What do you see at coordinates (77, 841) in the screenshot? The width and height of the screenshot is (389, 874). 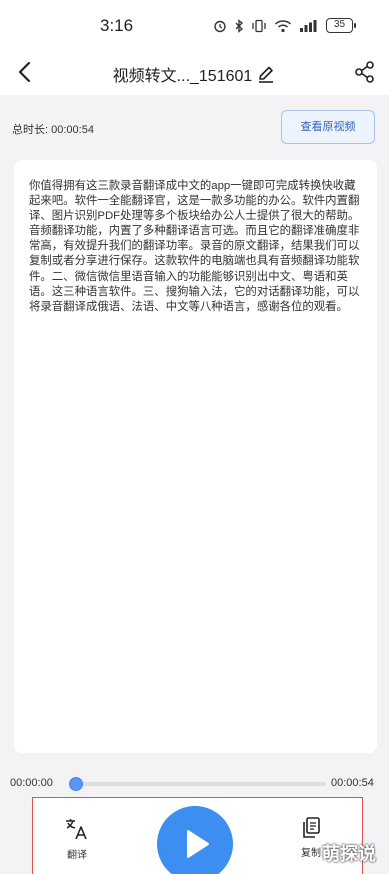 I see `translate-button: 翻译` at bounding box center [77, 841].